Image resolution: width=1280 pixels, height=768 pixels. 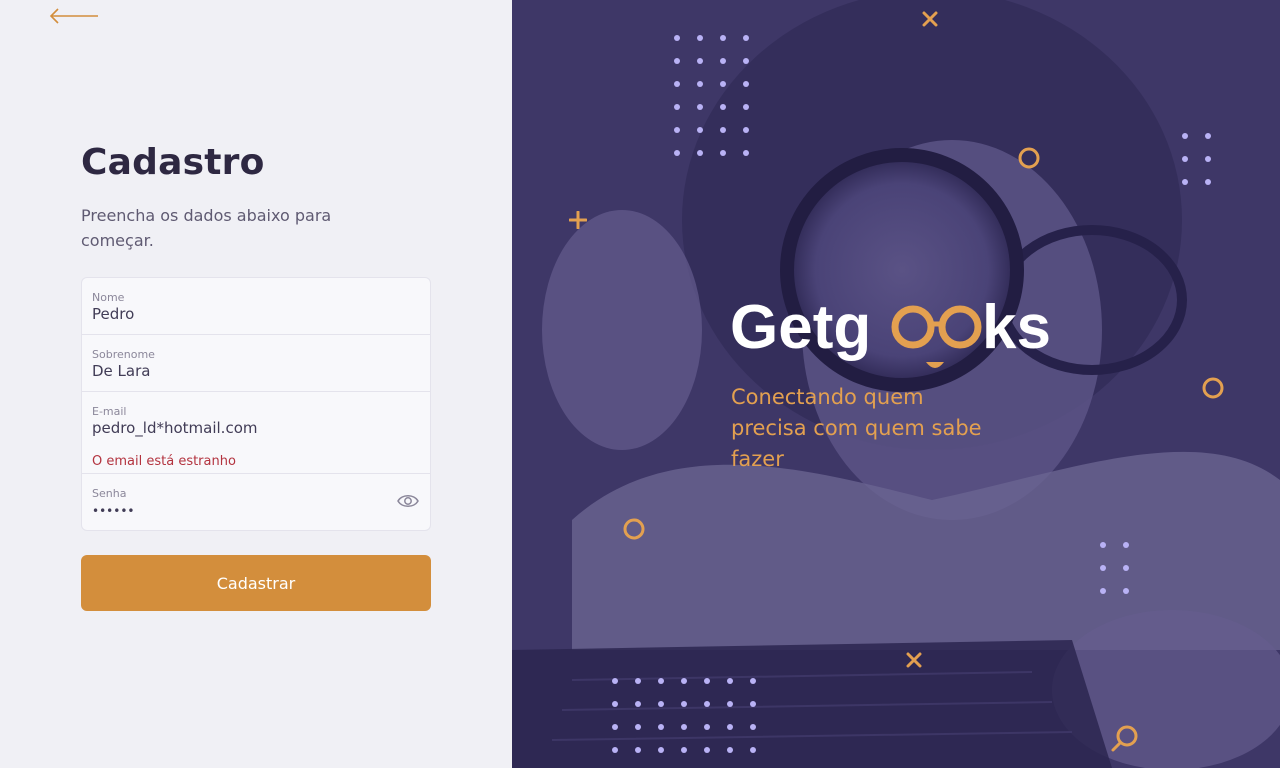 What do you see at coordinates (237, 371) in the screenshot?
I see `last-name-input` at bounding box center [237, 371].